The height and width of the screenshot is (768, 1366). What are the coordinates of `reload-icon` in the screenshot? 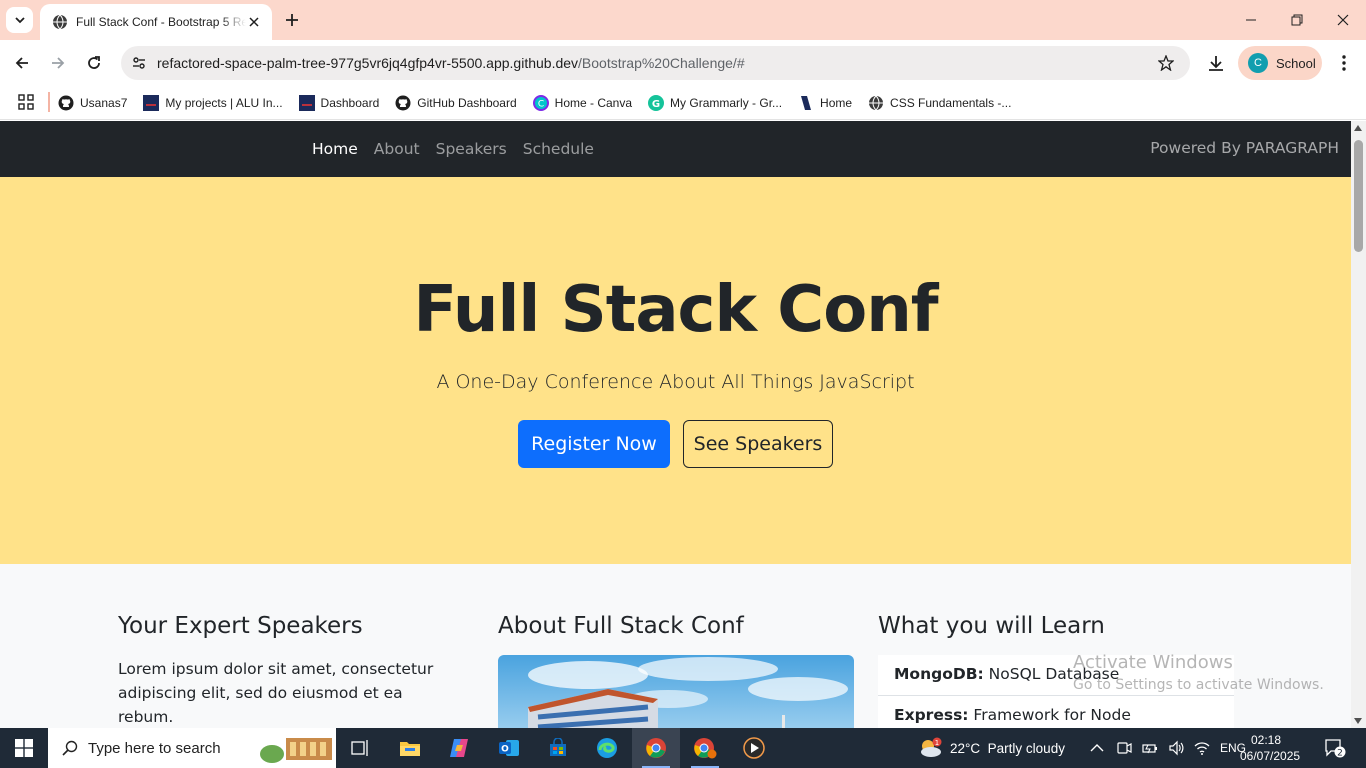 It's located at (94, 62).